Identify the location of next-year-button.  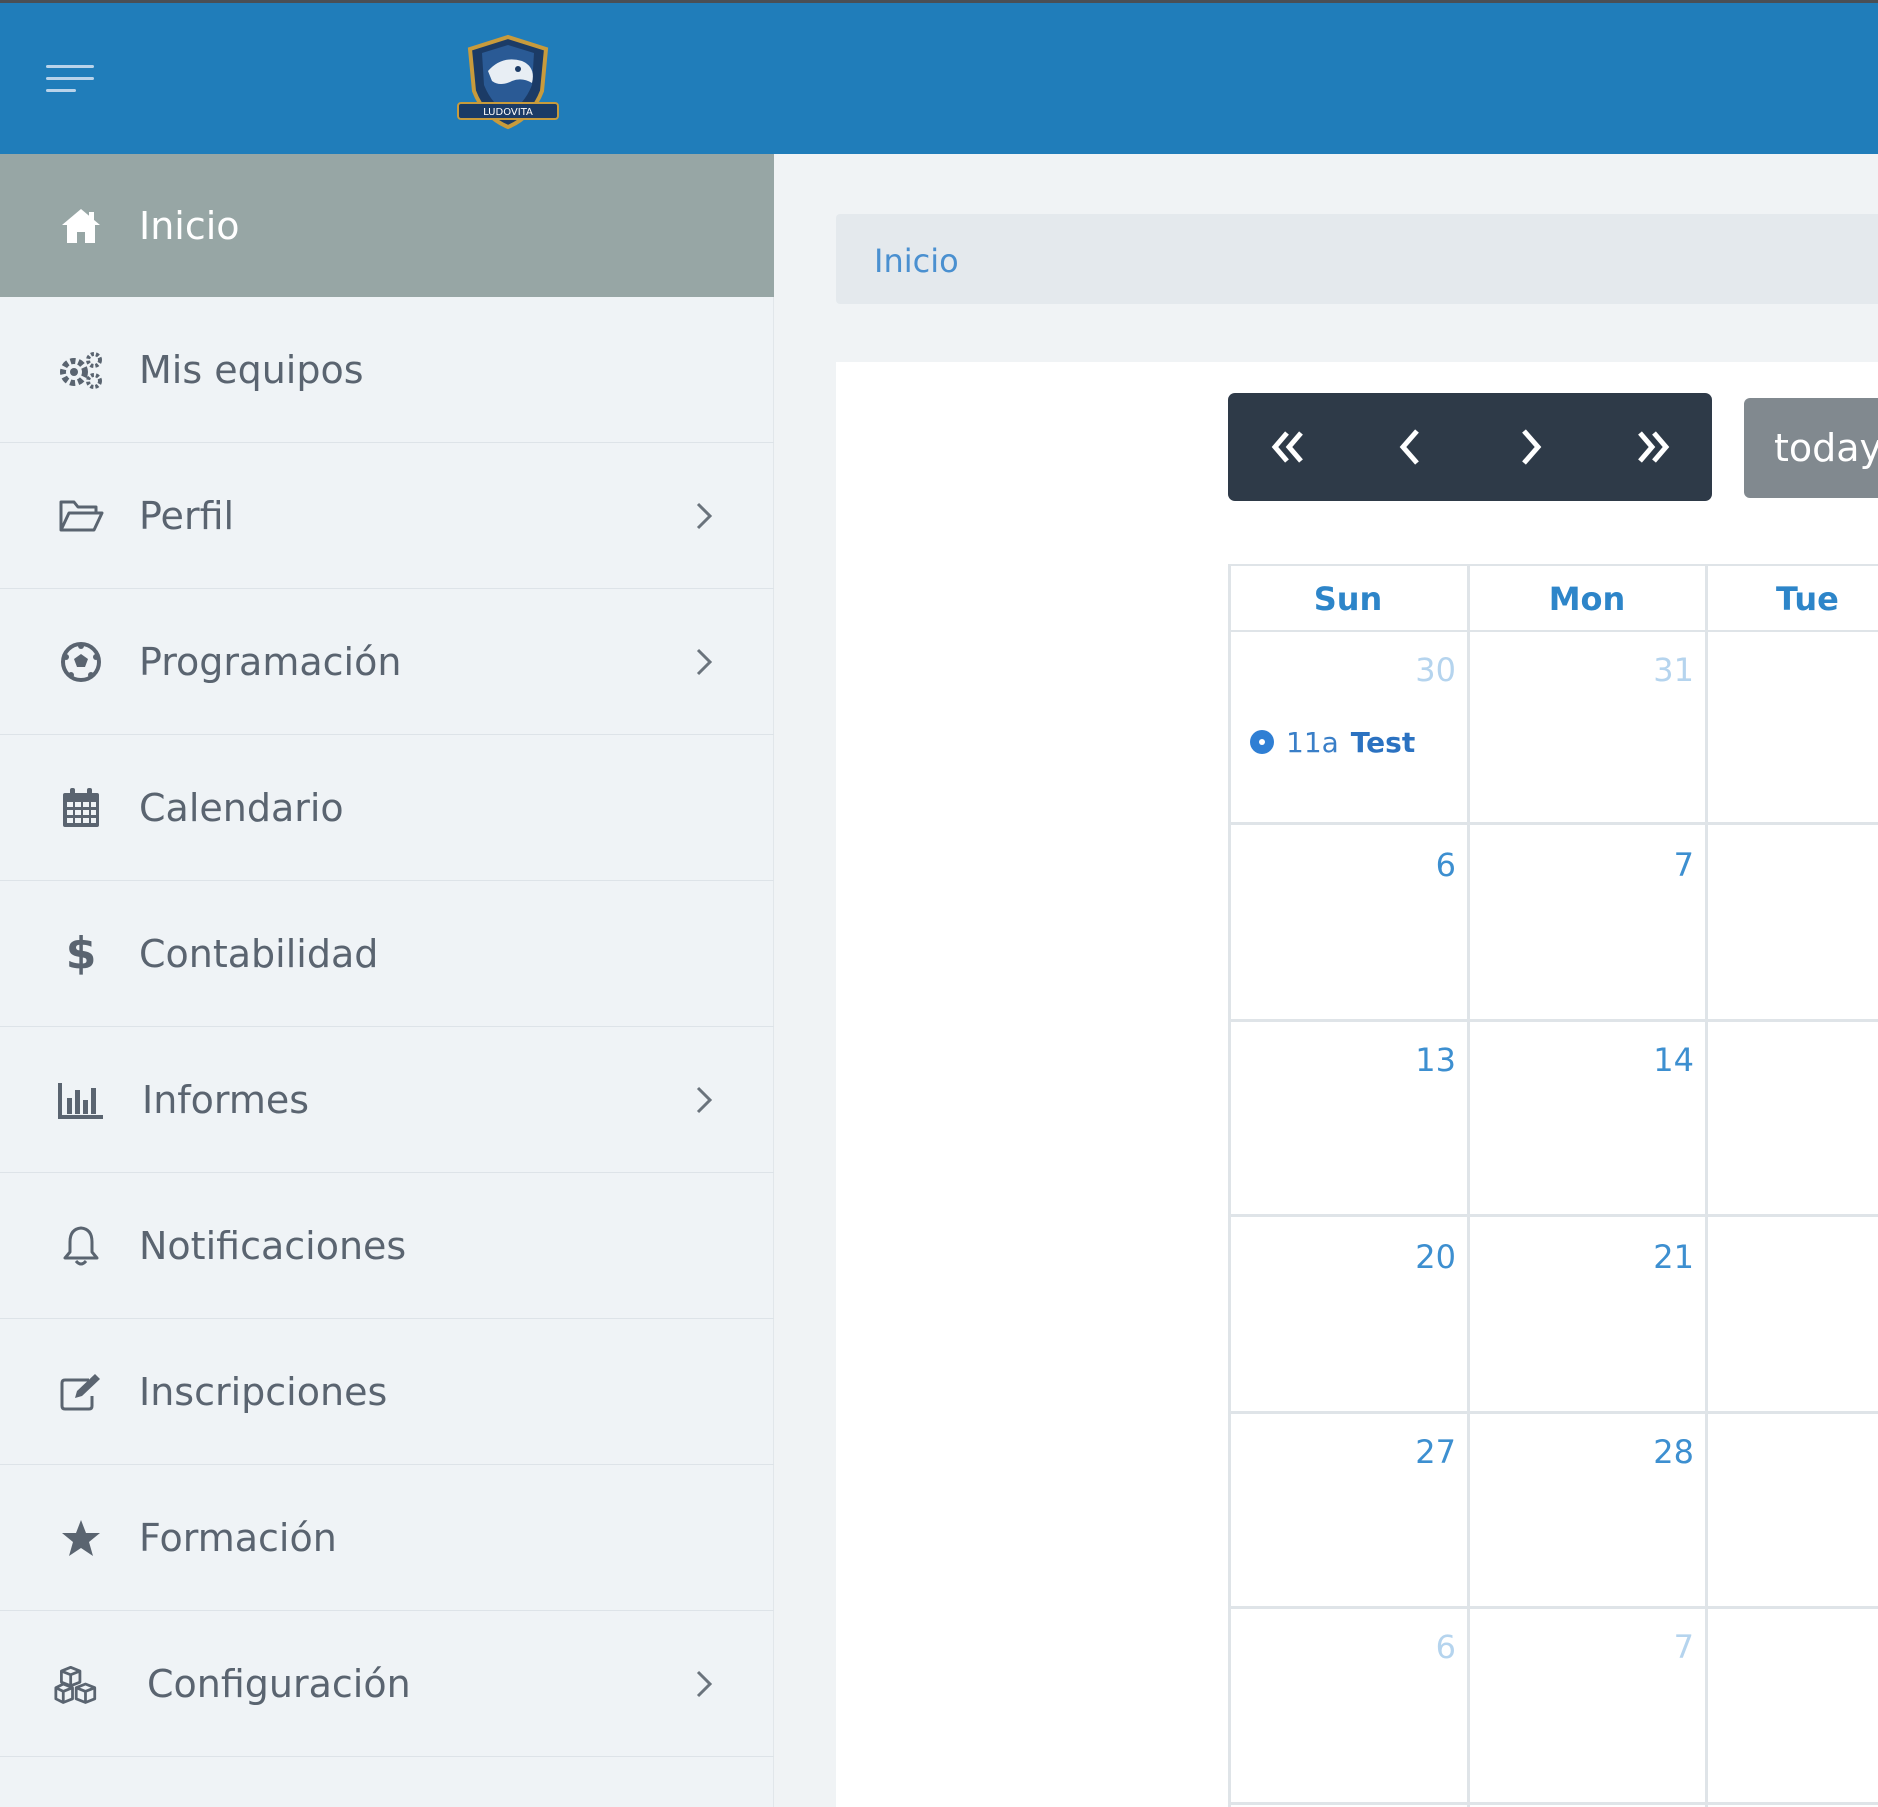
(1651, 447).